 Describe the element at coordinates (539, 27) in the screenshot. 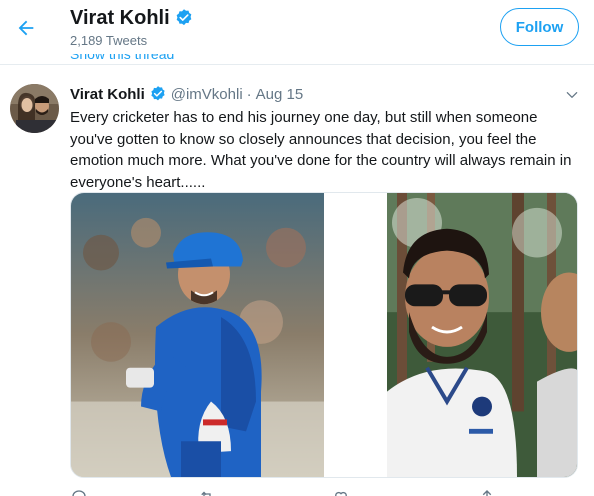

I see `follow-button: Follow` at that location.